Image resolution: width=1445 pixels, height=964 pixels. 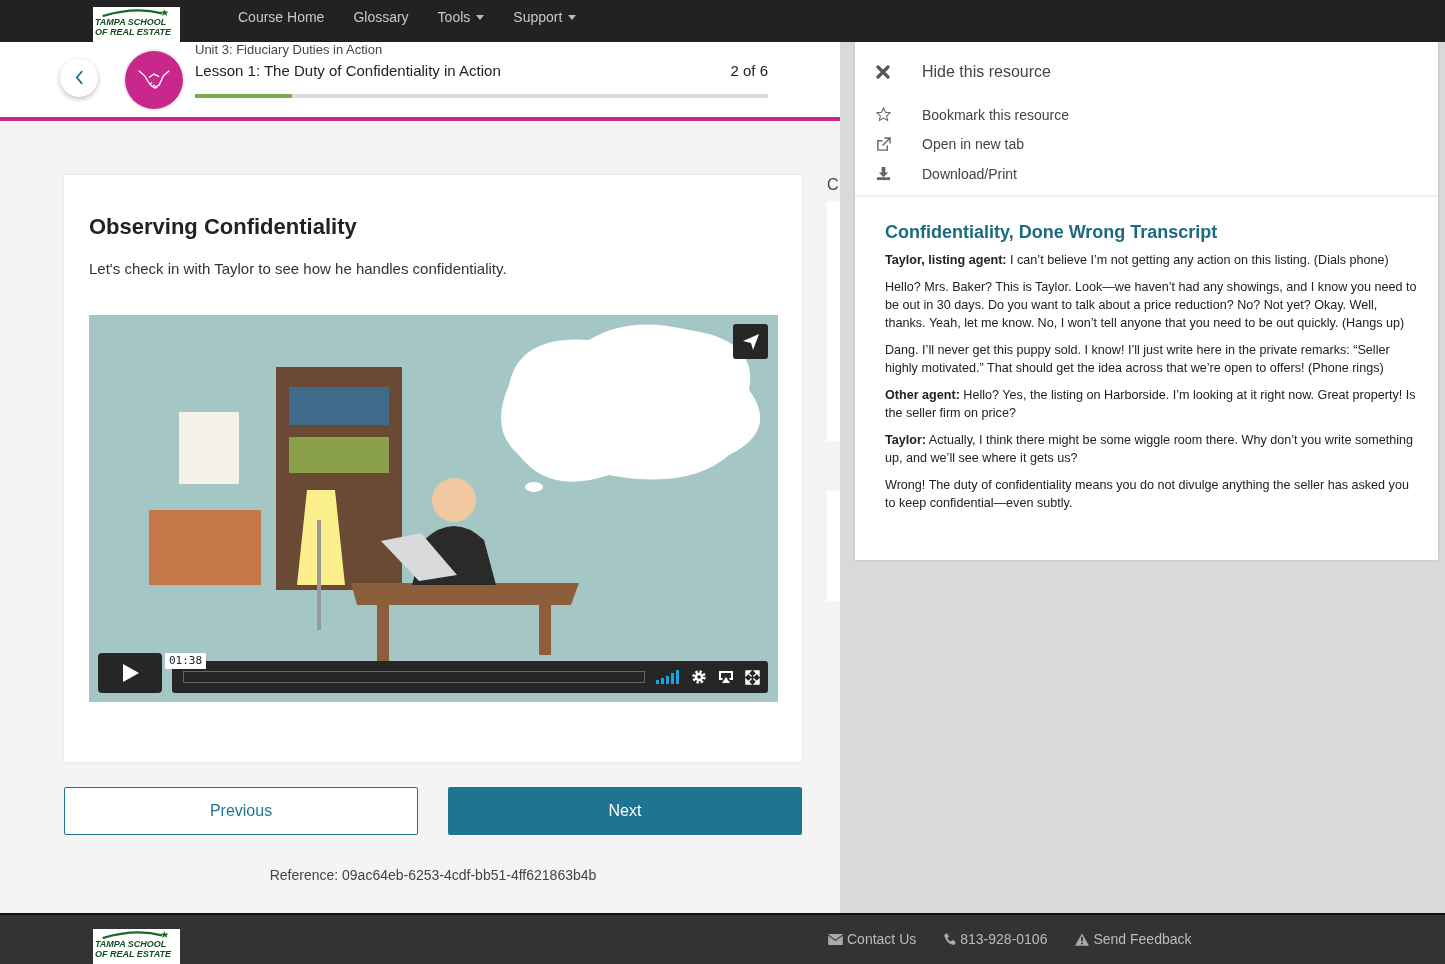 What do you see at coordinates (950, 939) in the screenshot?
I see `phone-icon` at bounding box center [950, 939].